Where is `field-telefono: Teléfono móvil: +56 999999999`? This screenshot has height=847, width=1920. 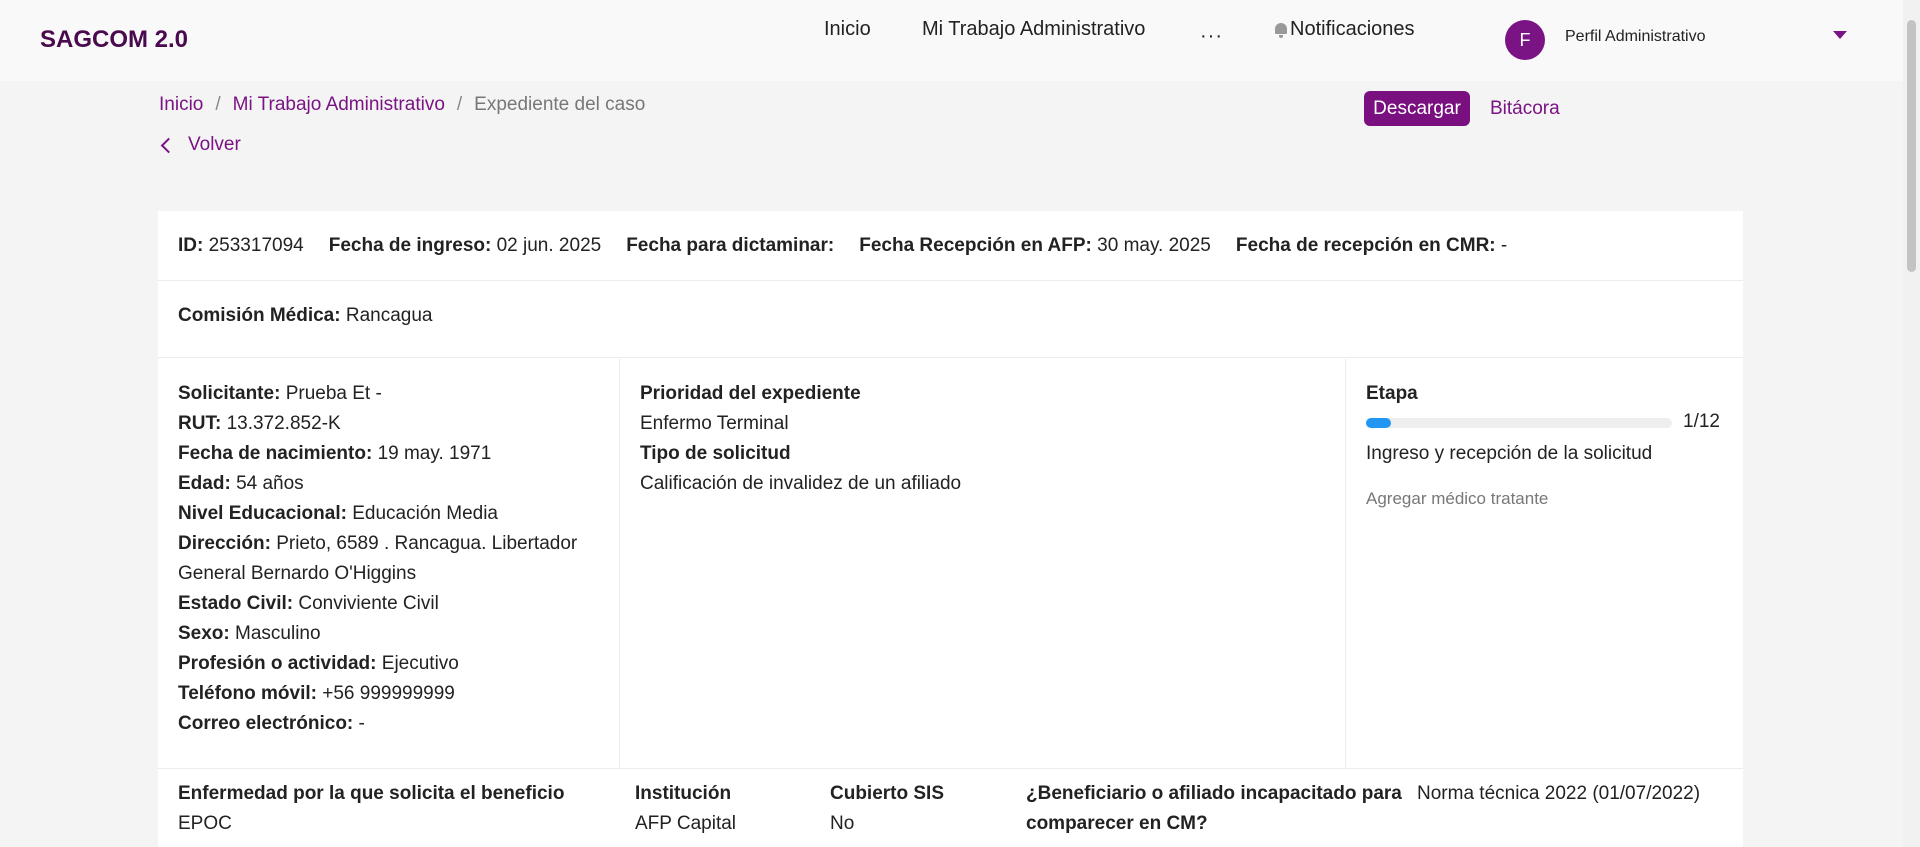
field-telefono: Teléfono móvil: +56 999999999 is located at coordinates (316, 693).